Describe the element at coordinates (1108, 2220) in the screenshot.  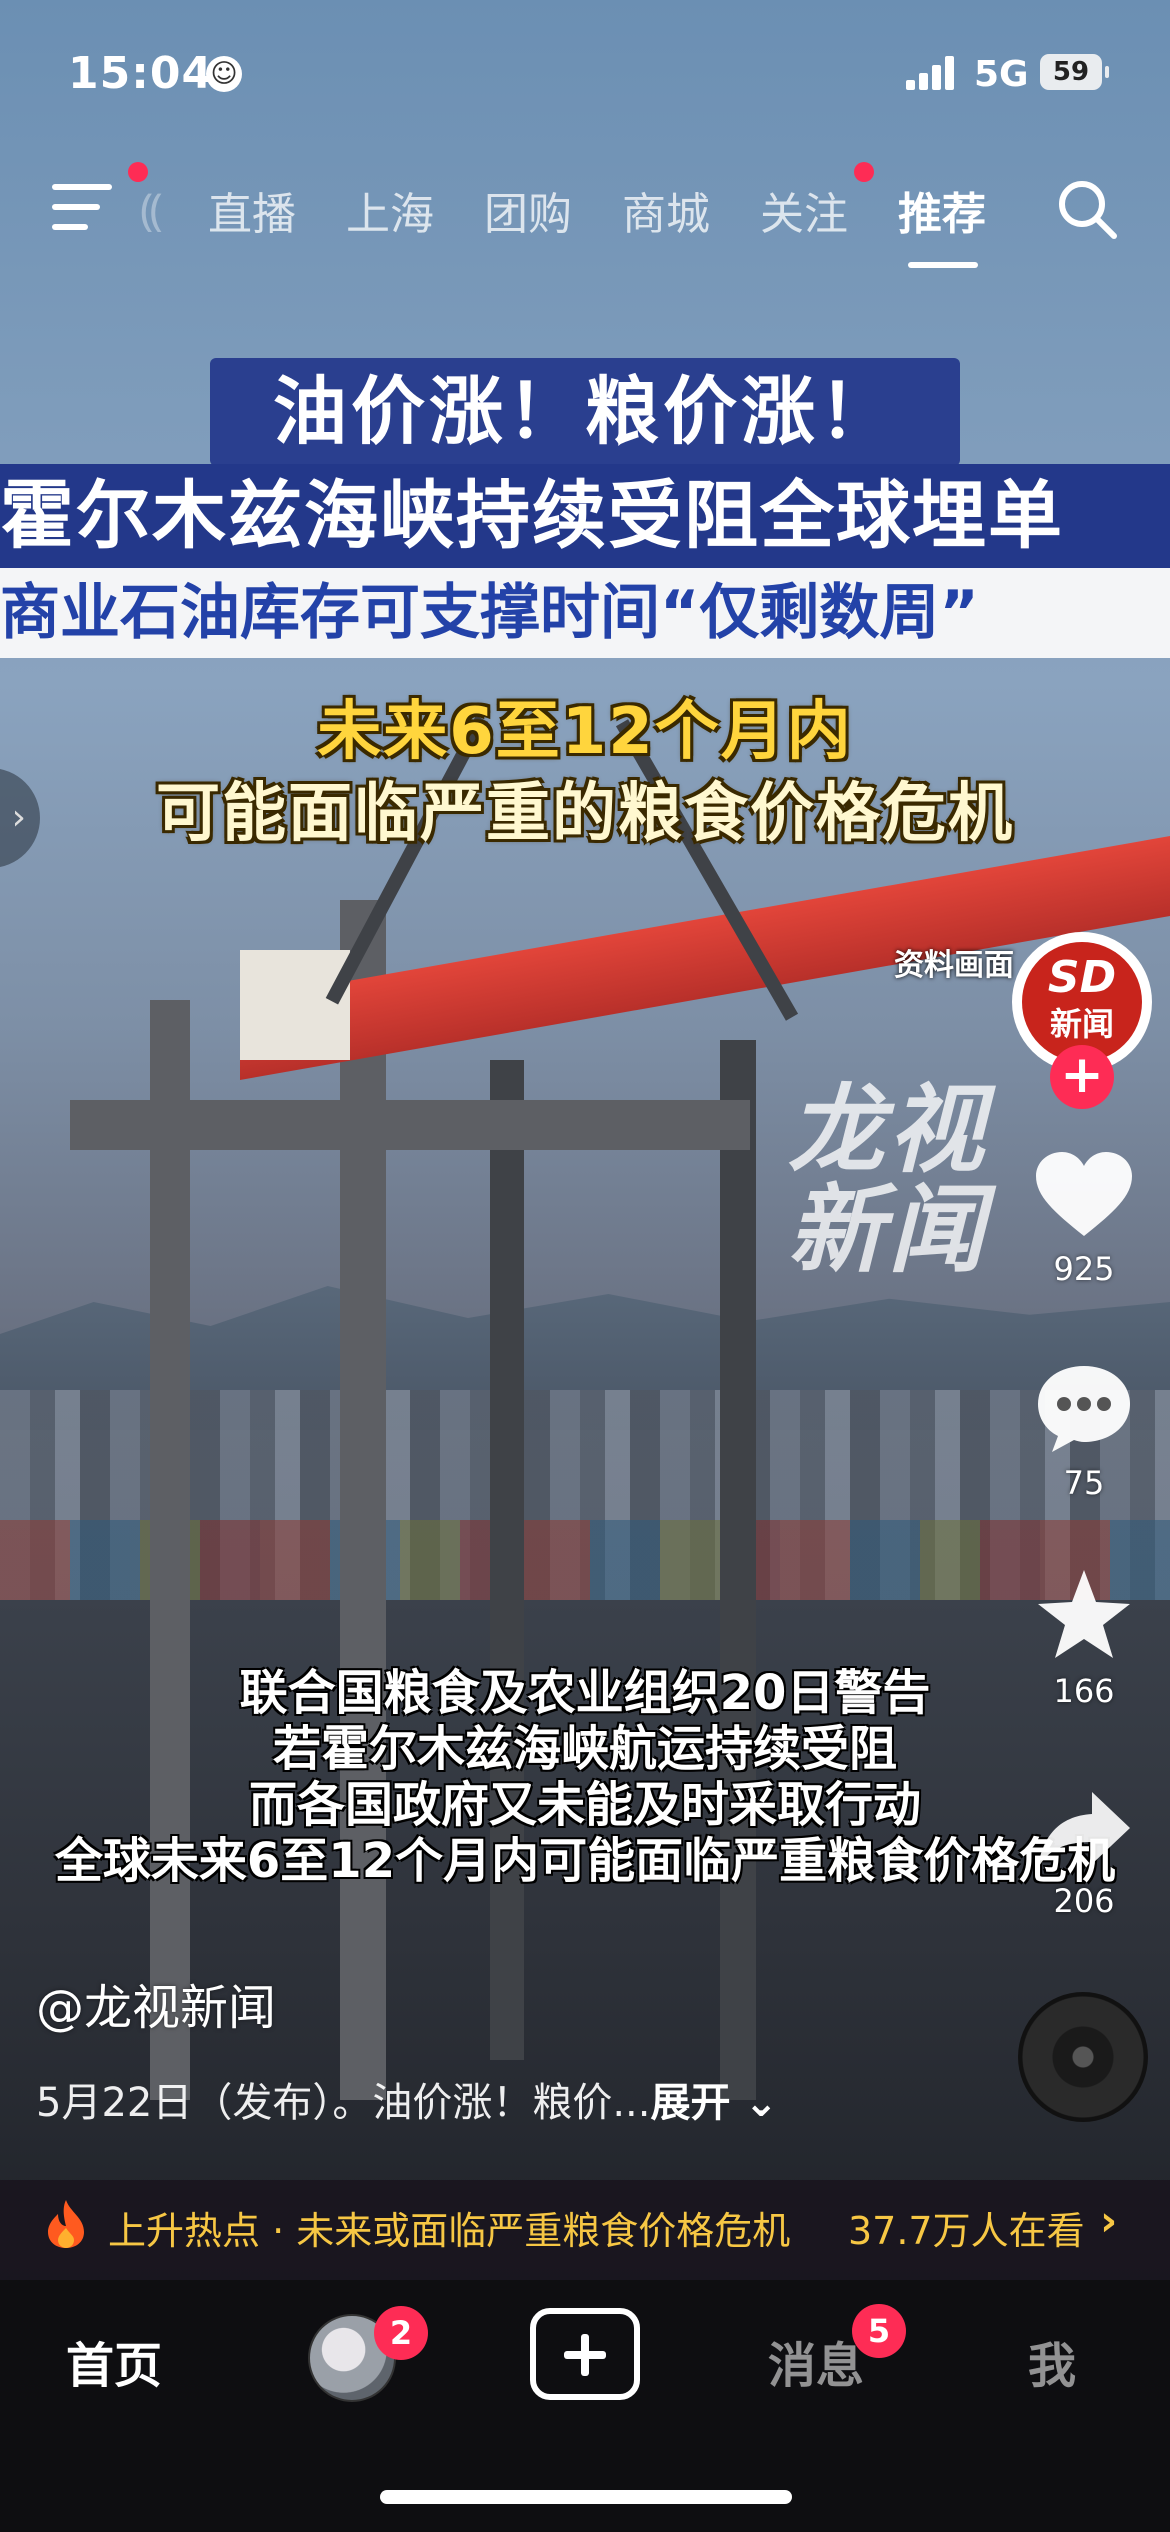
I see `chevron-right-icon: ›` at that location.